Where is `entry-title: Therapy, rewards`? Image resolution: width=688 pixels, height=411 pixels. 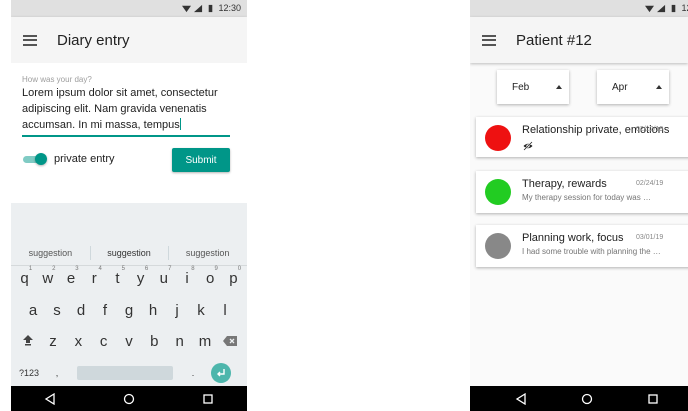
entry-title: Therapy, rewards is located at coordinates (564, 184).